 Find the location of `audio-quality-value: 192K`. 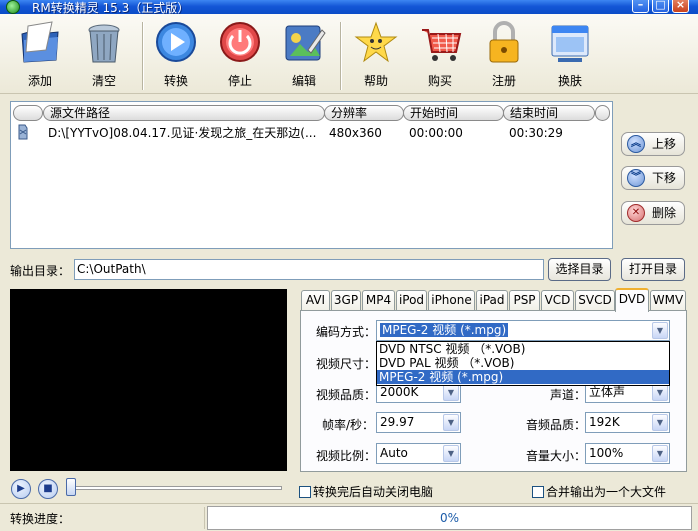

audio-quality-value: 192K is located at coordinates (604, 422).